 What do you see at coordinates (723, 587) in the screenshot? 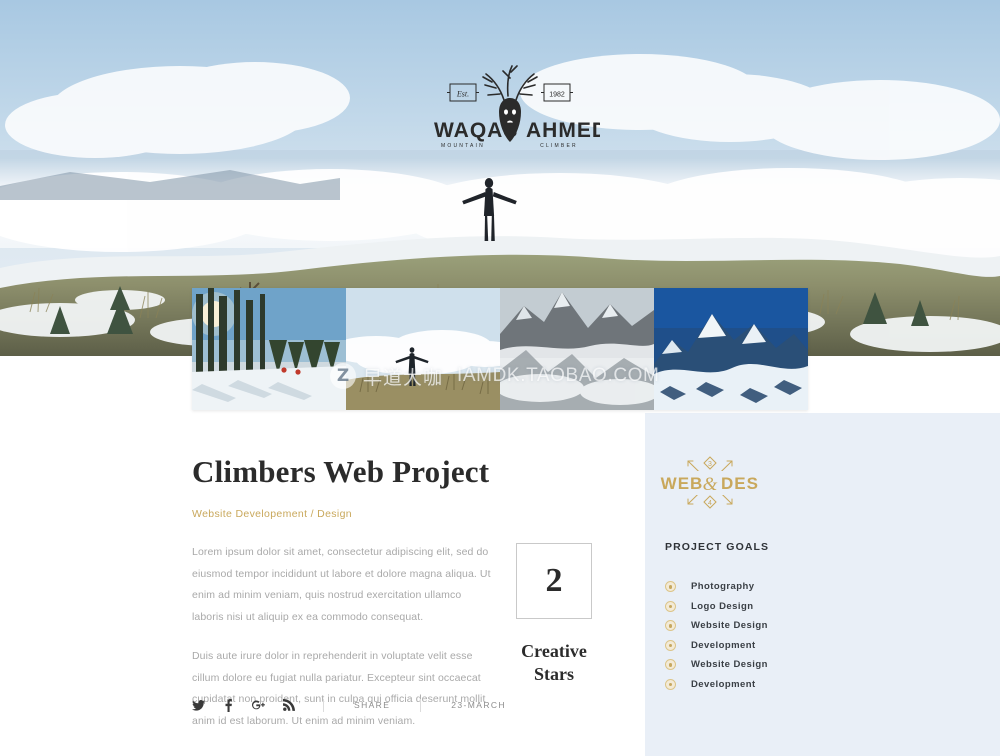
I see `goal-label: Photography` at bounding box center [723, 587].